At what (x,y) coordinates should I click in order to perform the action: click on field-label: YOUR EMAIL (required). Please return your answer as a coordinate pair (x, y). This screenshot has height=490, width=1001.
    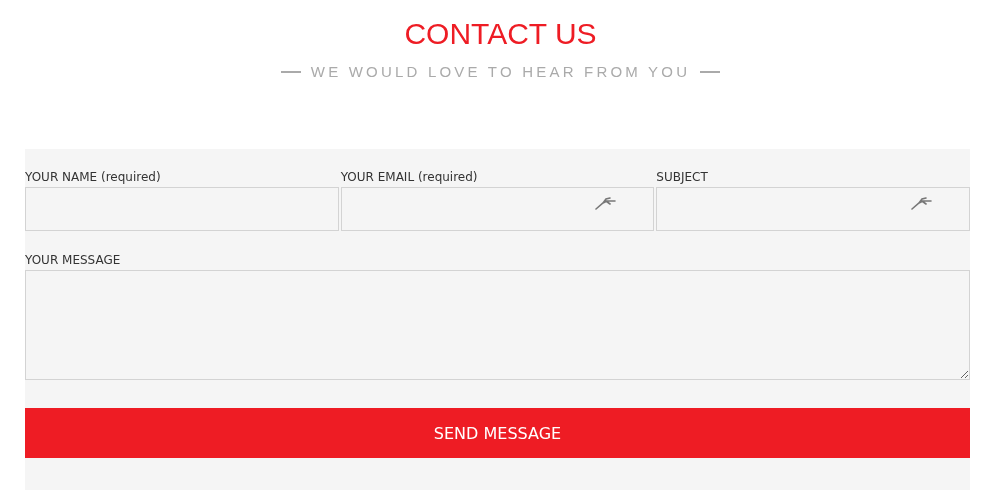
    Looking at the image, I should click on (409, 177).